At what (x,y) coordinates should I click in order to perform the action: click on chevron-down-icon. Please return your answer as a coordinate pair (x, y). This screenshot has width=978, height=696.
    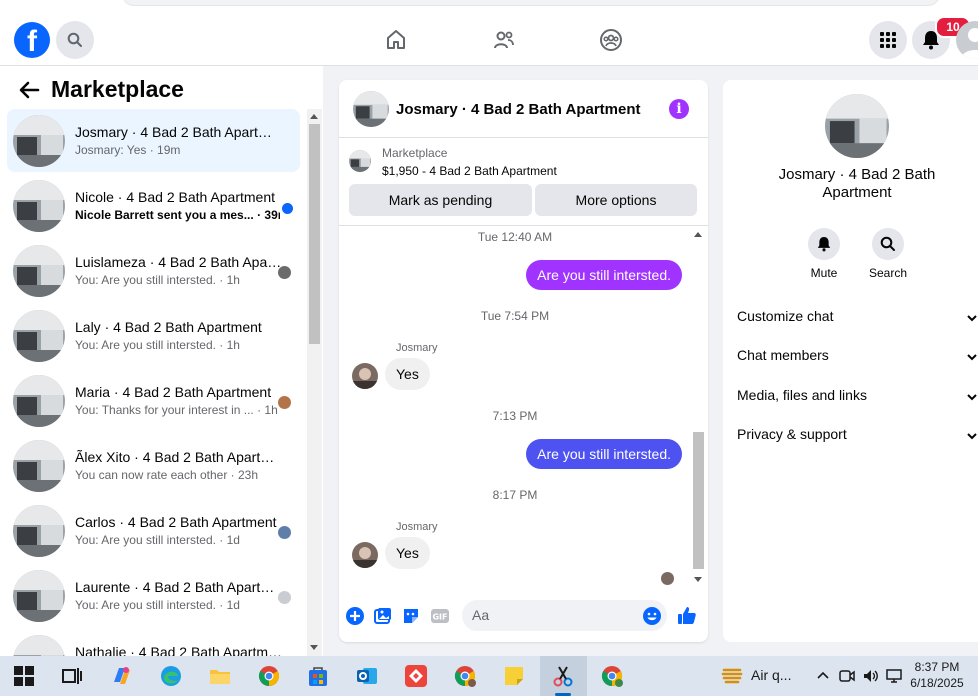
    Looking at the image, I should click on (972, 436).